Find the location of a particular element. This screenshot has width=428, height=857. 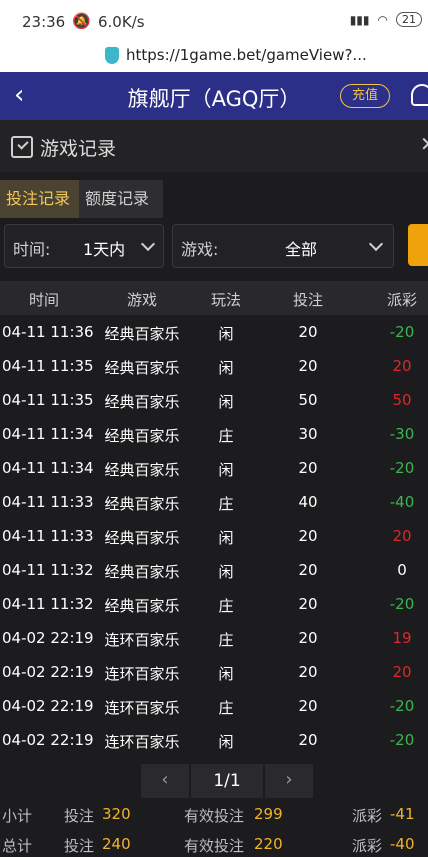

row-time: 04-11 11:35 is located at coordinates (48, 366).